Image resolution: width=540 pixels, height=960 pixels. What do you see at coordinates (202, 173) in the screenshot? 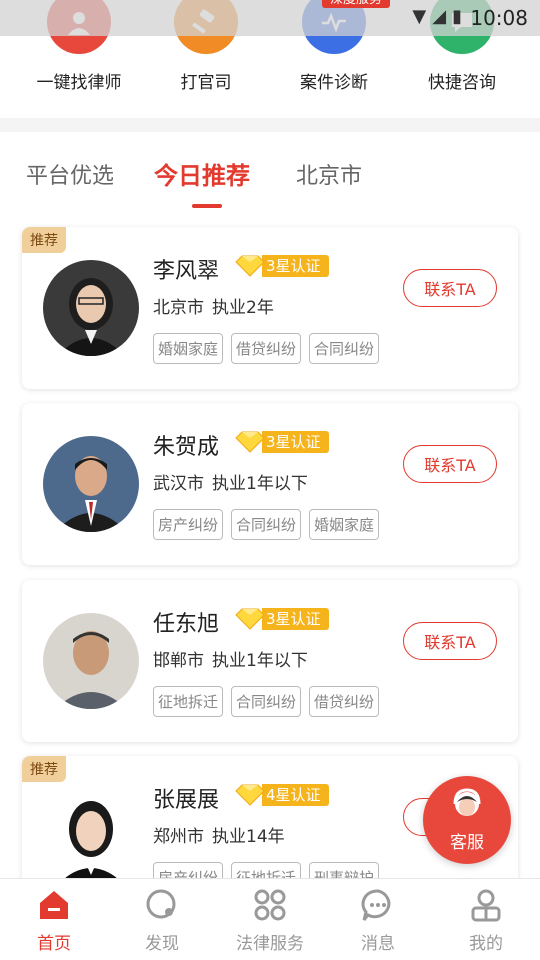
I see `tab-today-recommend: 今日推荐` at bounding box center [202, 173].